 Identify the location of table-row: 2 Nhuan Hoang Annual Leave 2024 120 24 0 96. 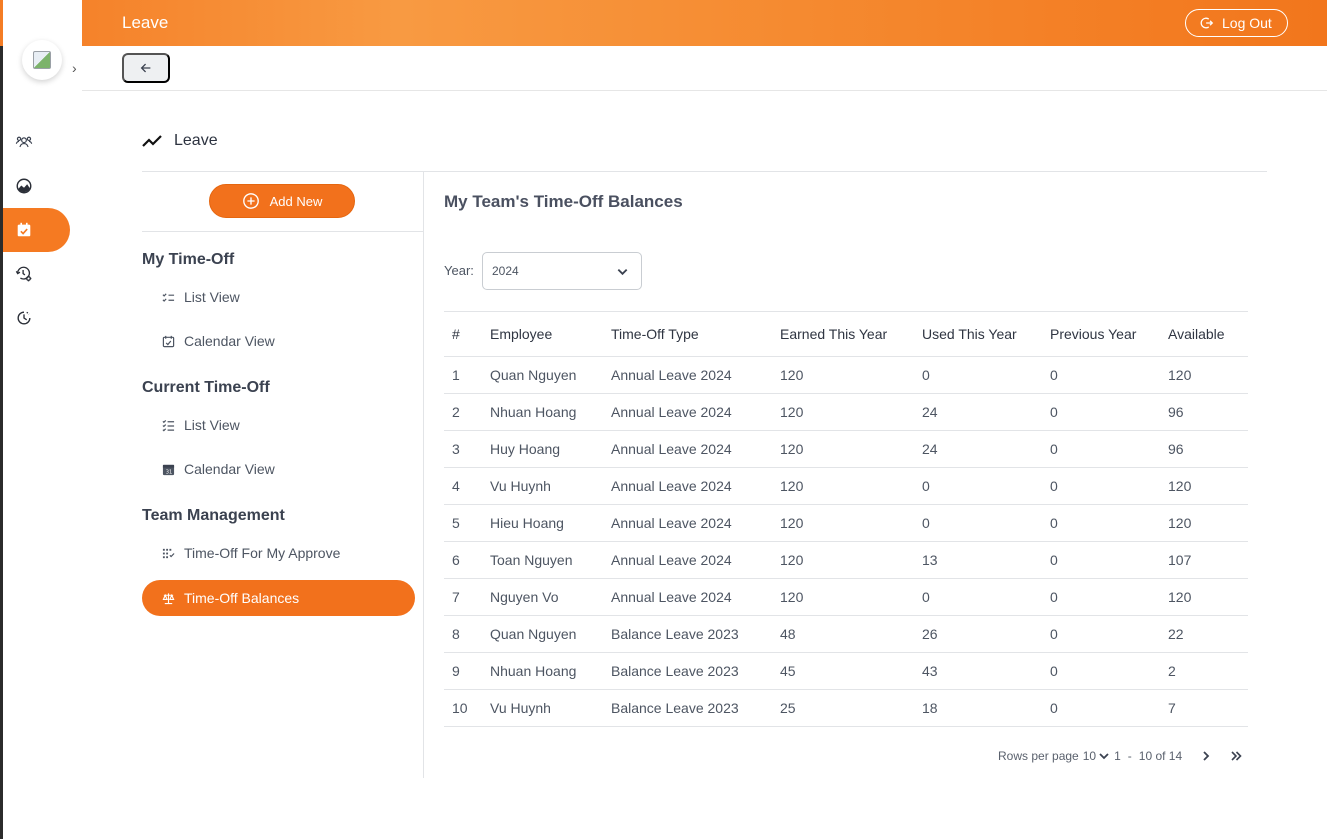
(846, 412).